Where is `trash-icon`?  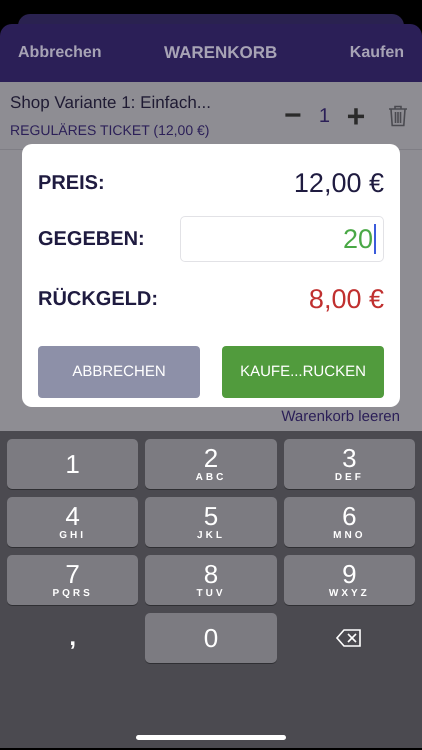
trash-icon is located at coordinates (398, 115).